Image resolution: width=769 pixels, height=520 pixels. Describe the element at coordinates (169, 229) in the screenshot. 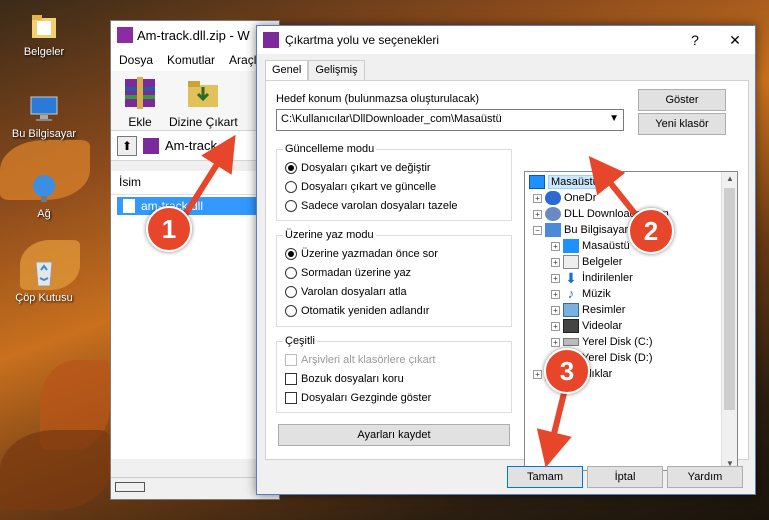

I see `callout-1: 1` at that location.